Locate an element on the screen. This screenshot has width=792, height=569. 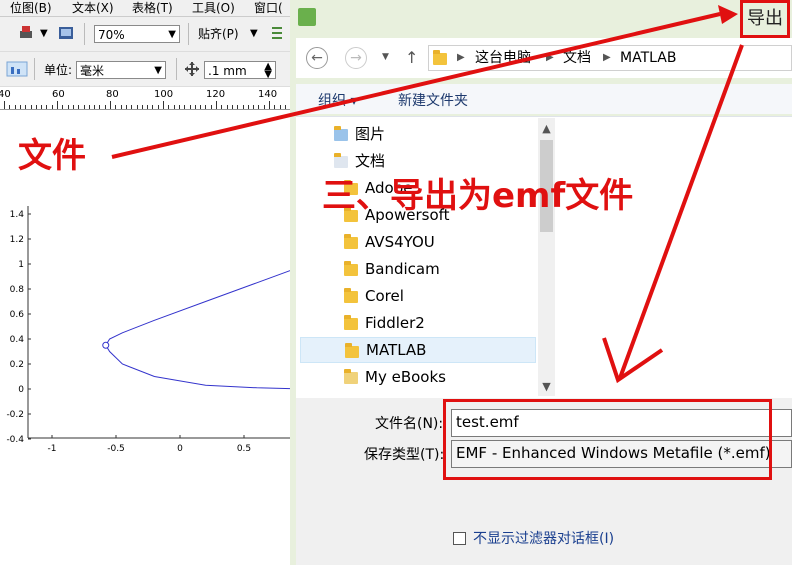
nudge-input: .1 mm ▲ ▼ is located at coordinates (240, 70).